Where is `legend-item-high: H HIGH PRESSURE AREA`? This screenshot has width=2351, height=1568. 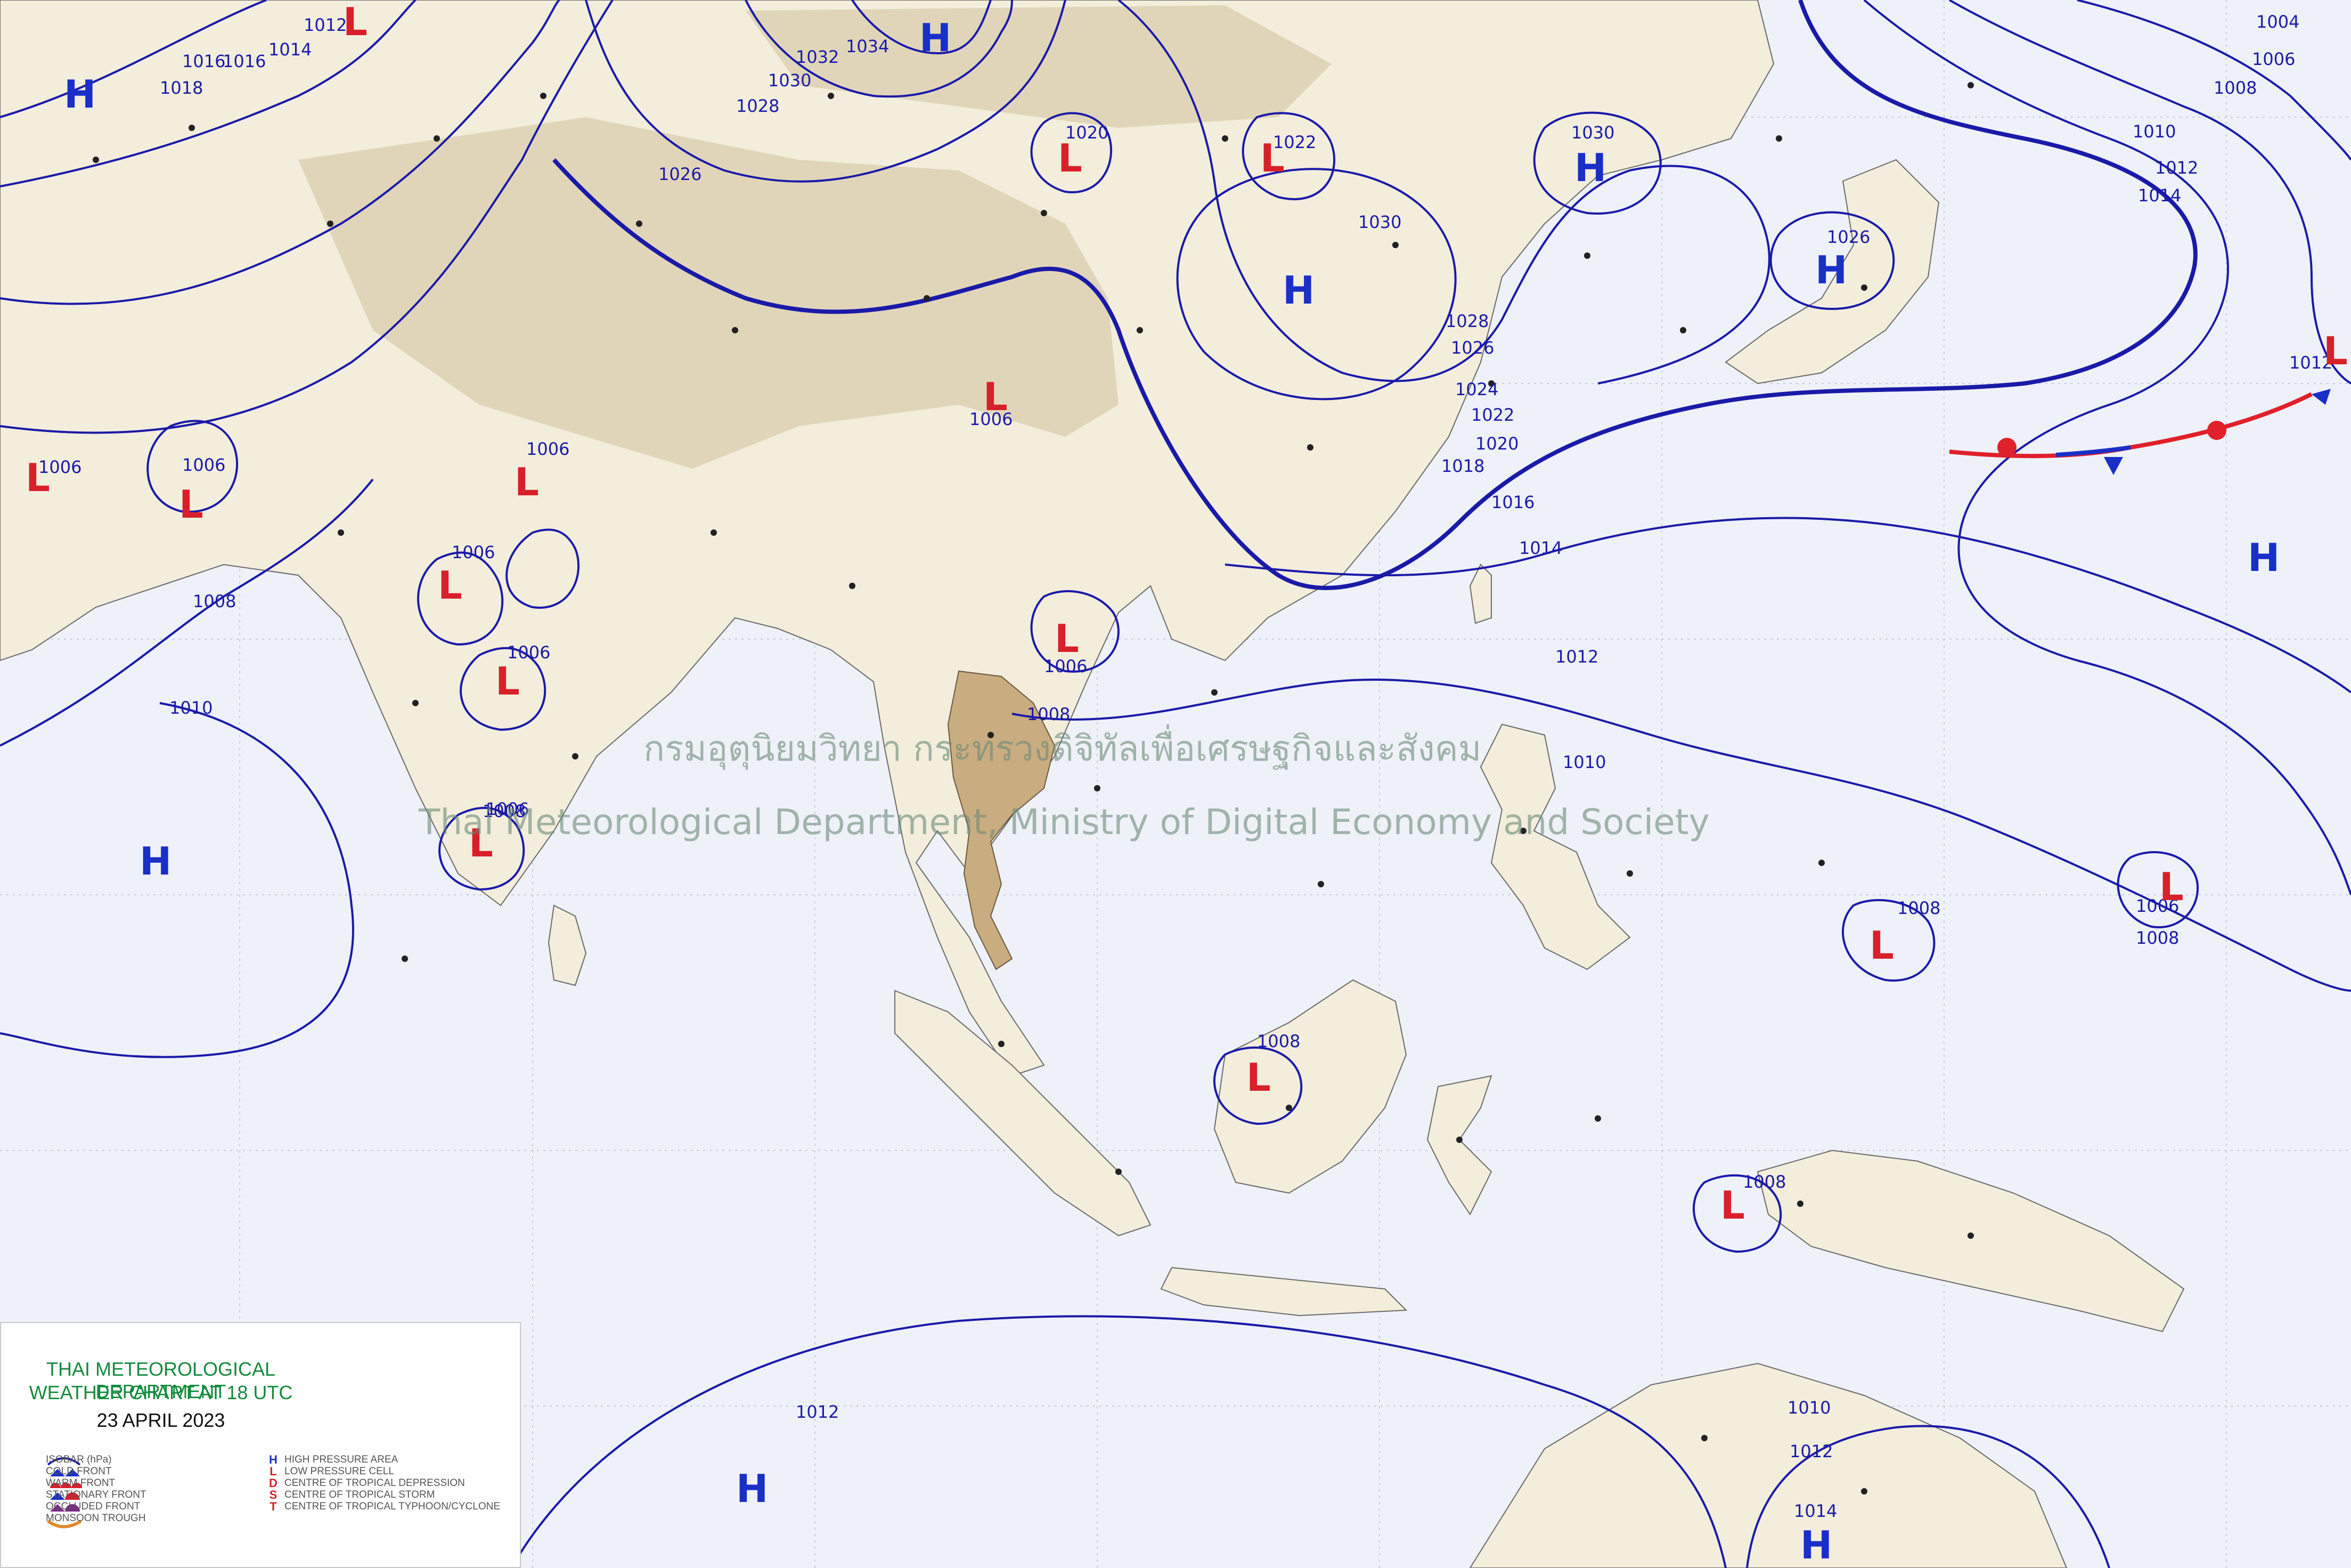 legend-item-high: H HIGH PRESSURE AREA is located at coordinates (383, 1460).